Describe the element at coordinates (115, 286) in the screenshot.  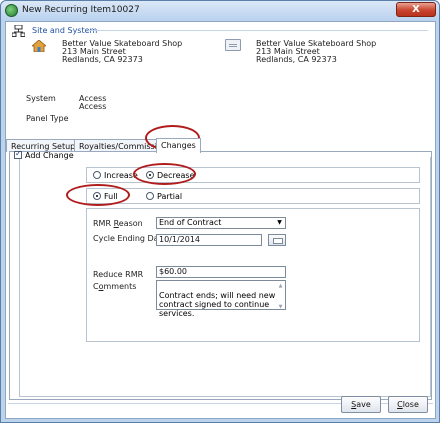
I see `comments-label: Comments` at that location.